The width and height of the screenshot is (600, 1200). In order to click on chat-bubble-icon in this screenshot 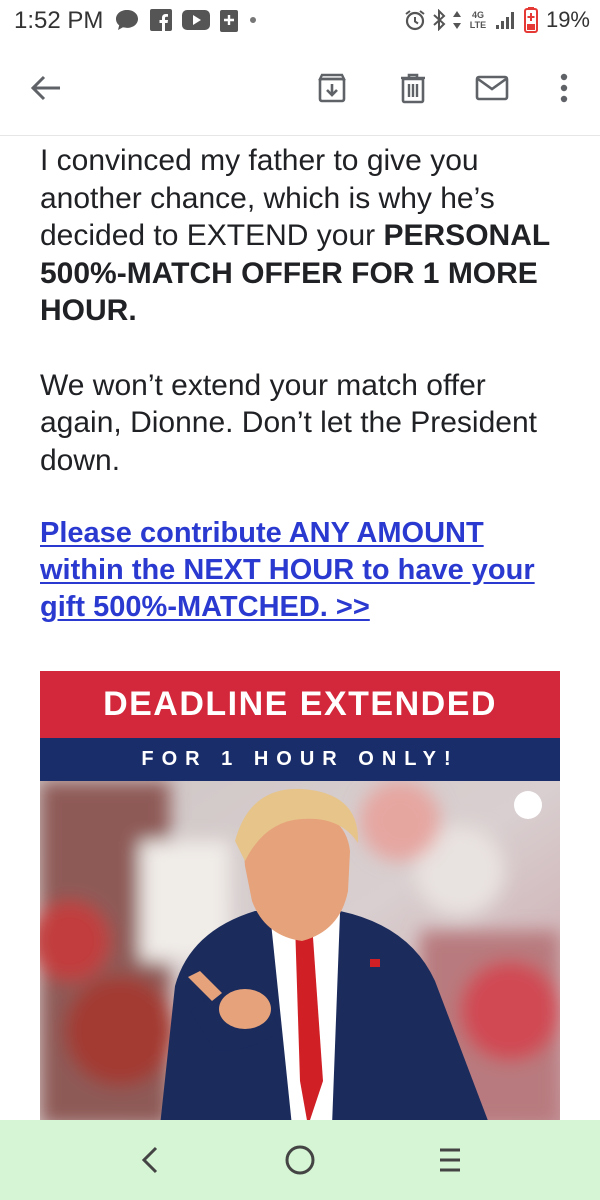, I will do `click(127, 20)`.